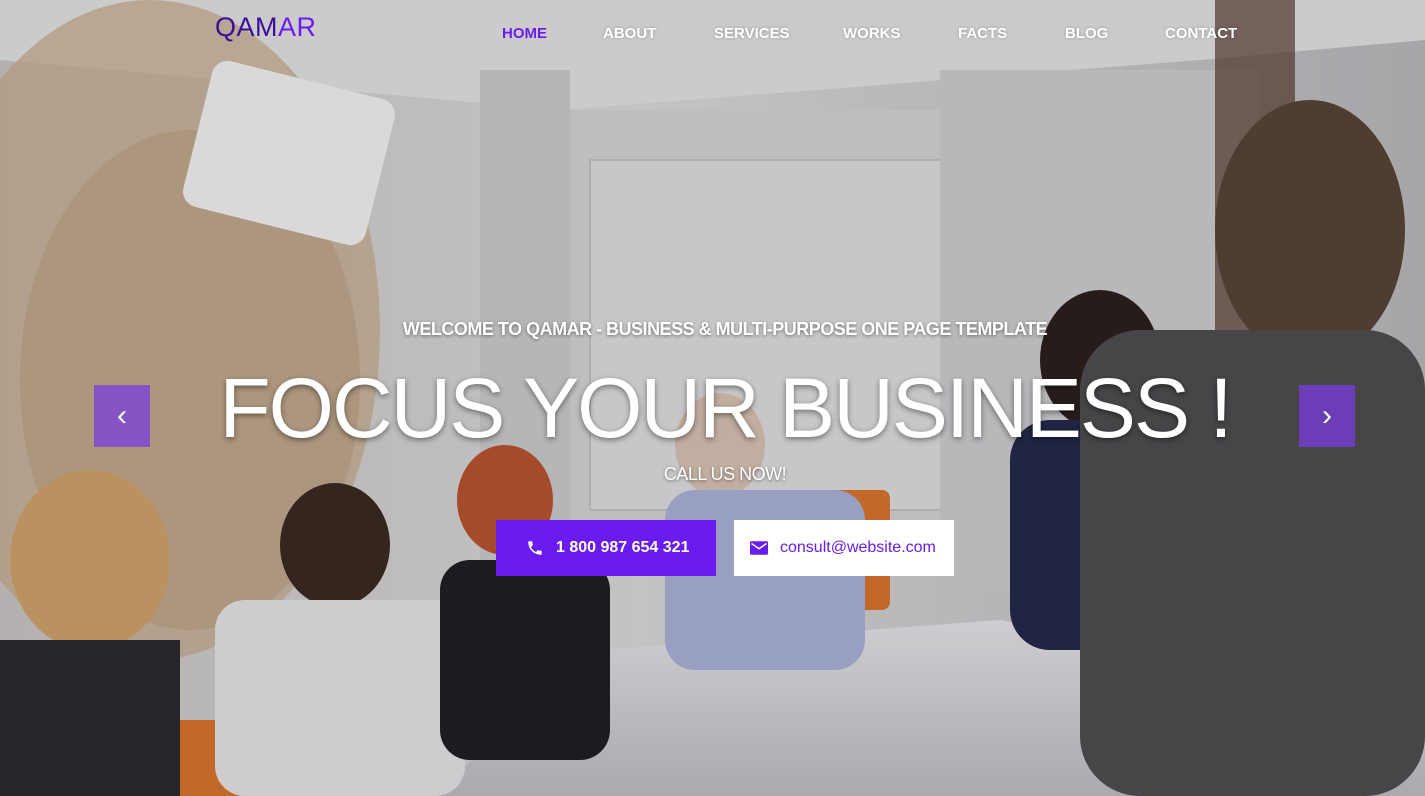  Describe the element at coordinates (1086, 33) in the screenshot. I see `nav-item-blog: BLOG` at that location.